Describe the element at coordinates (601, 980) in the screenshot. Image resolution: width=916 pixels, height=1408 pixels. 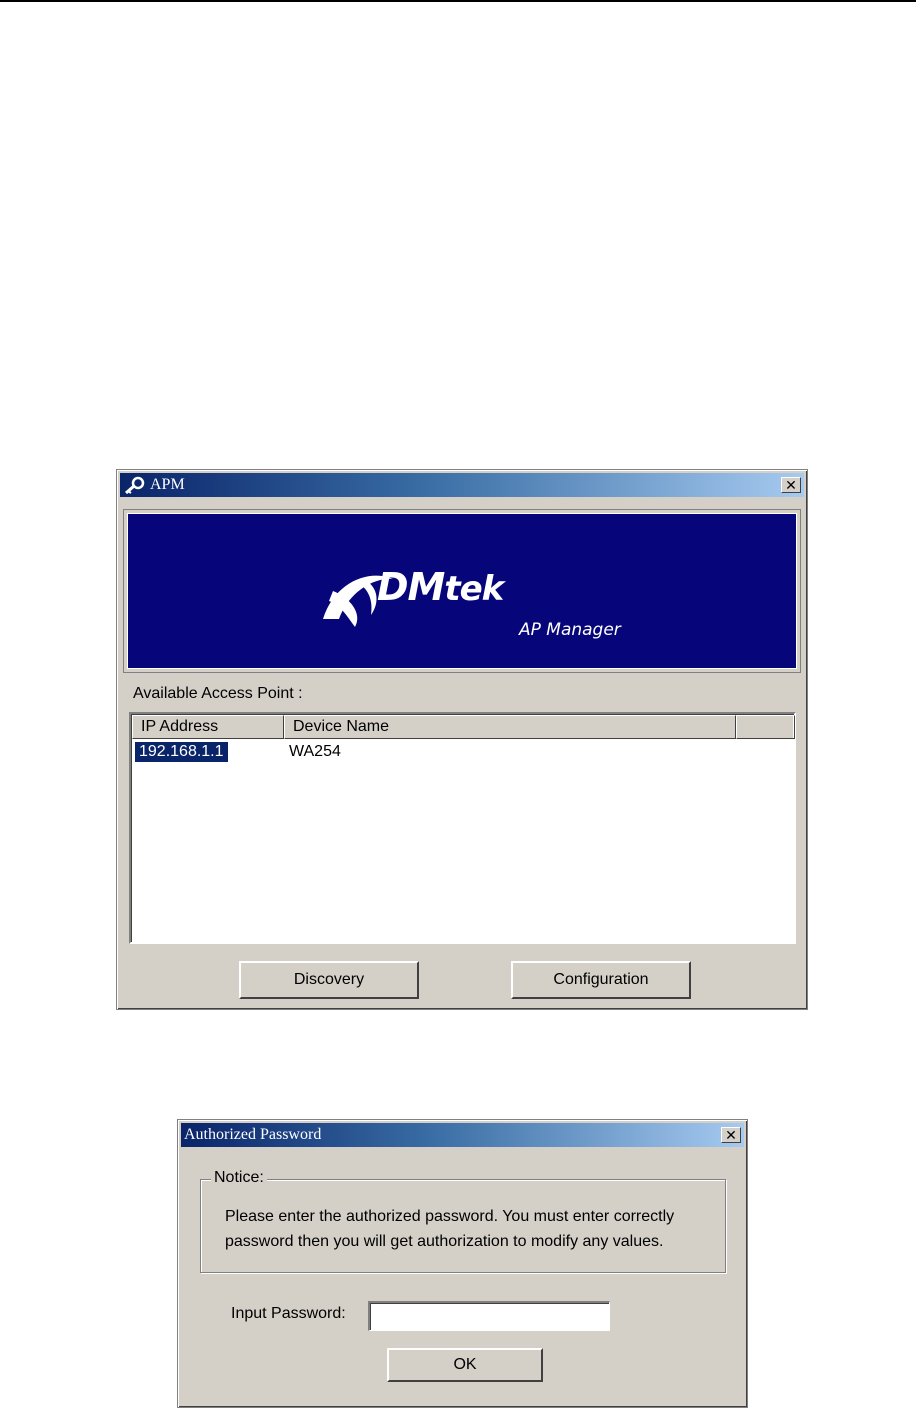
I see `configuration-button: Configuration` at that location.